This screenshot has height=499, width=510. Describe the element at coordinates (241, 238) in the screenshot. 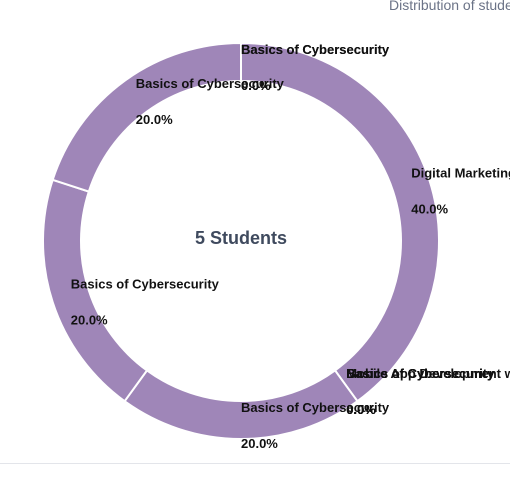

I see `donut-center-label: 5 Students` at that location.